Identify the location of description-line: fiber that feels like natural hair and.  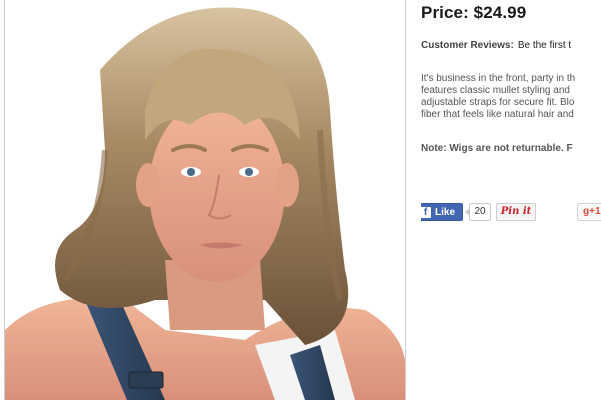
(497, 114).